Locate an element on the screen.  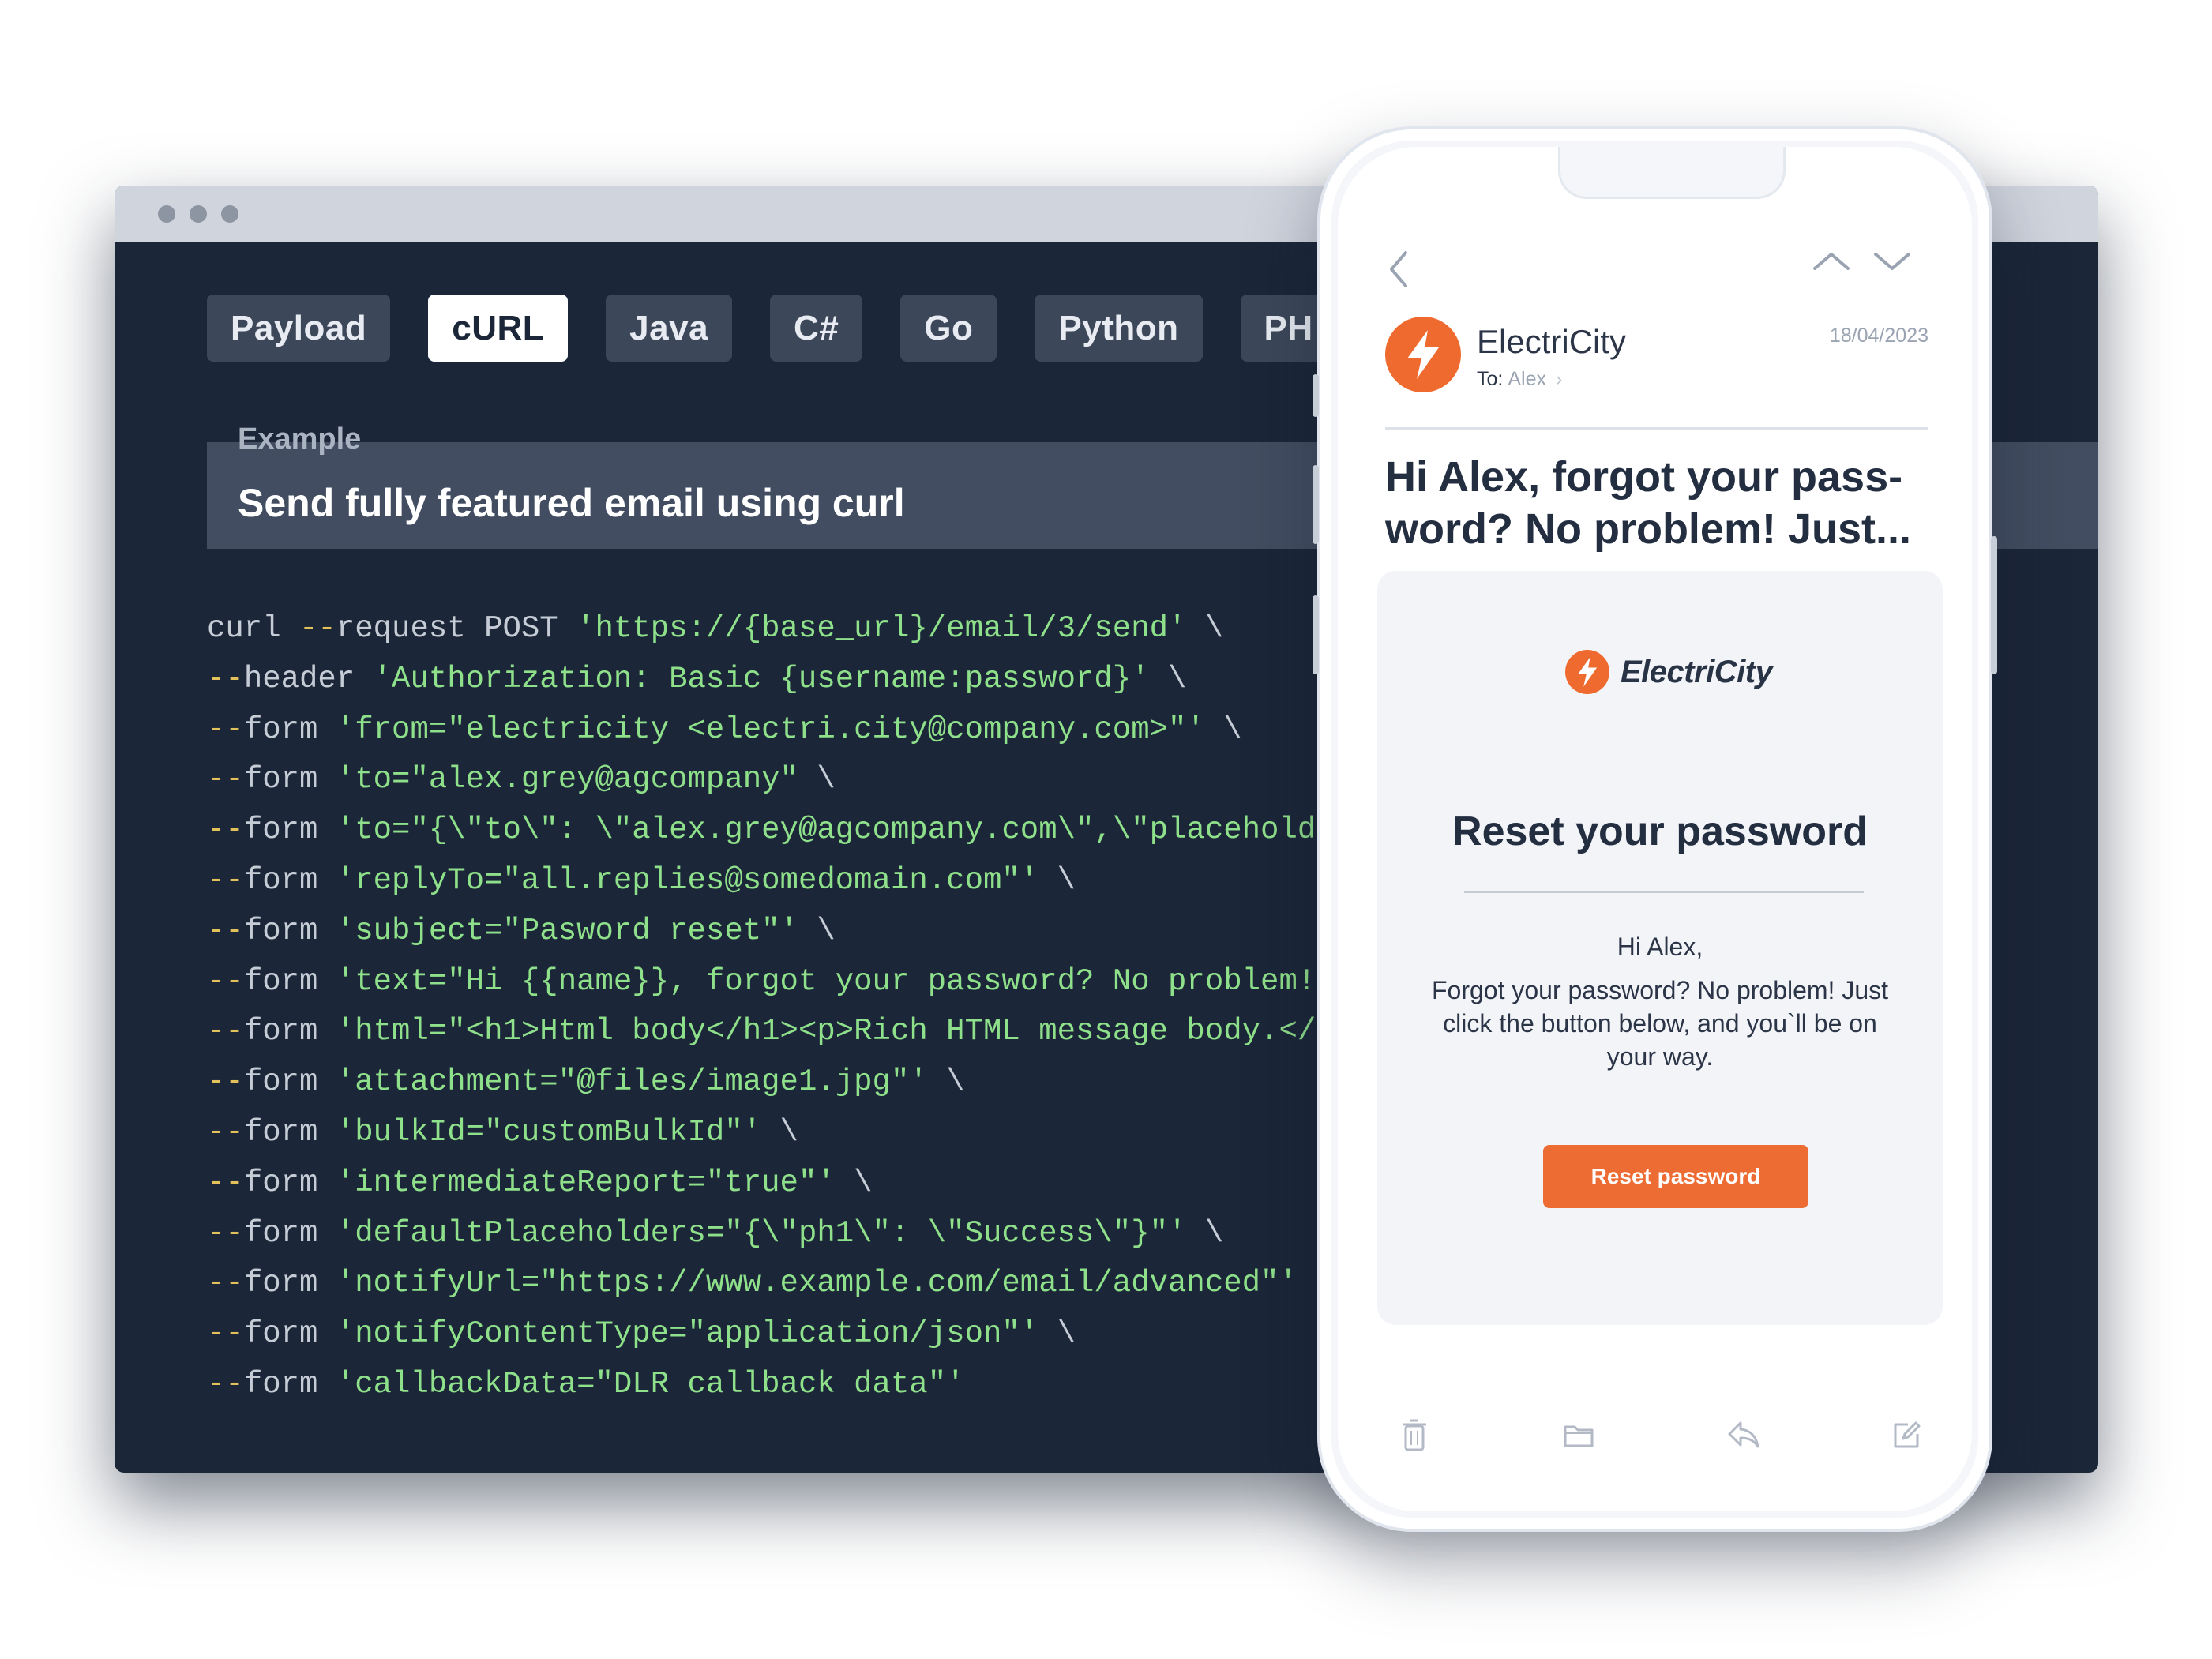
tab-payload: Payload is located at coordinates (299, 328).